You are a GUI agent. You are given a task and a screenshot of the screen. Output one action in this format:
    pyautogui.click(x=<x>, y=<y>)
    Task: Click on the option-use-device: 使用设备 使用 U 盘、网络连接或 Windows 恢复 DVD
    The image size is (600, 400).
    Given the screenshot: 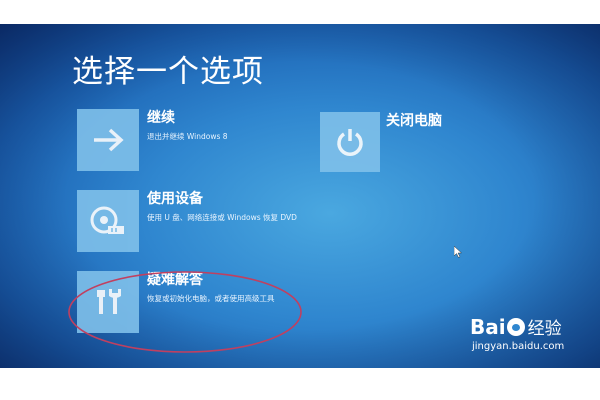 What is the action you would take?
    pyautogui.click(x=197, y=221)
    